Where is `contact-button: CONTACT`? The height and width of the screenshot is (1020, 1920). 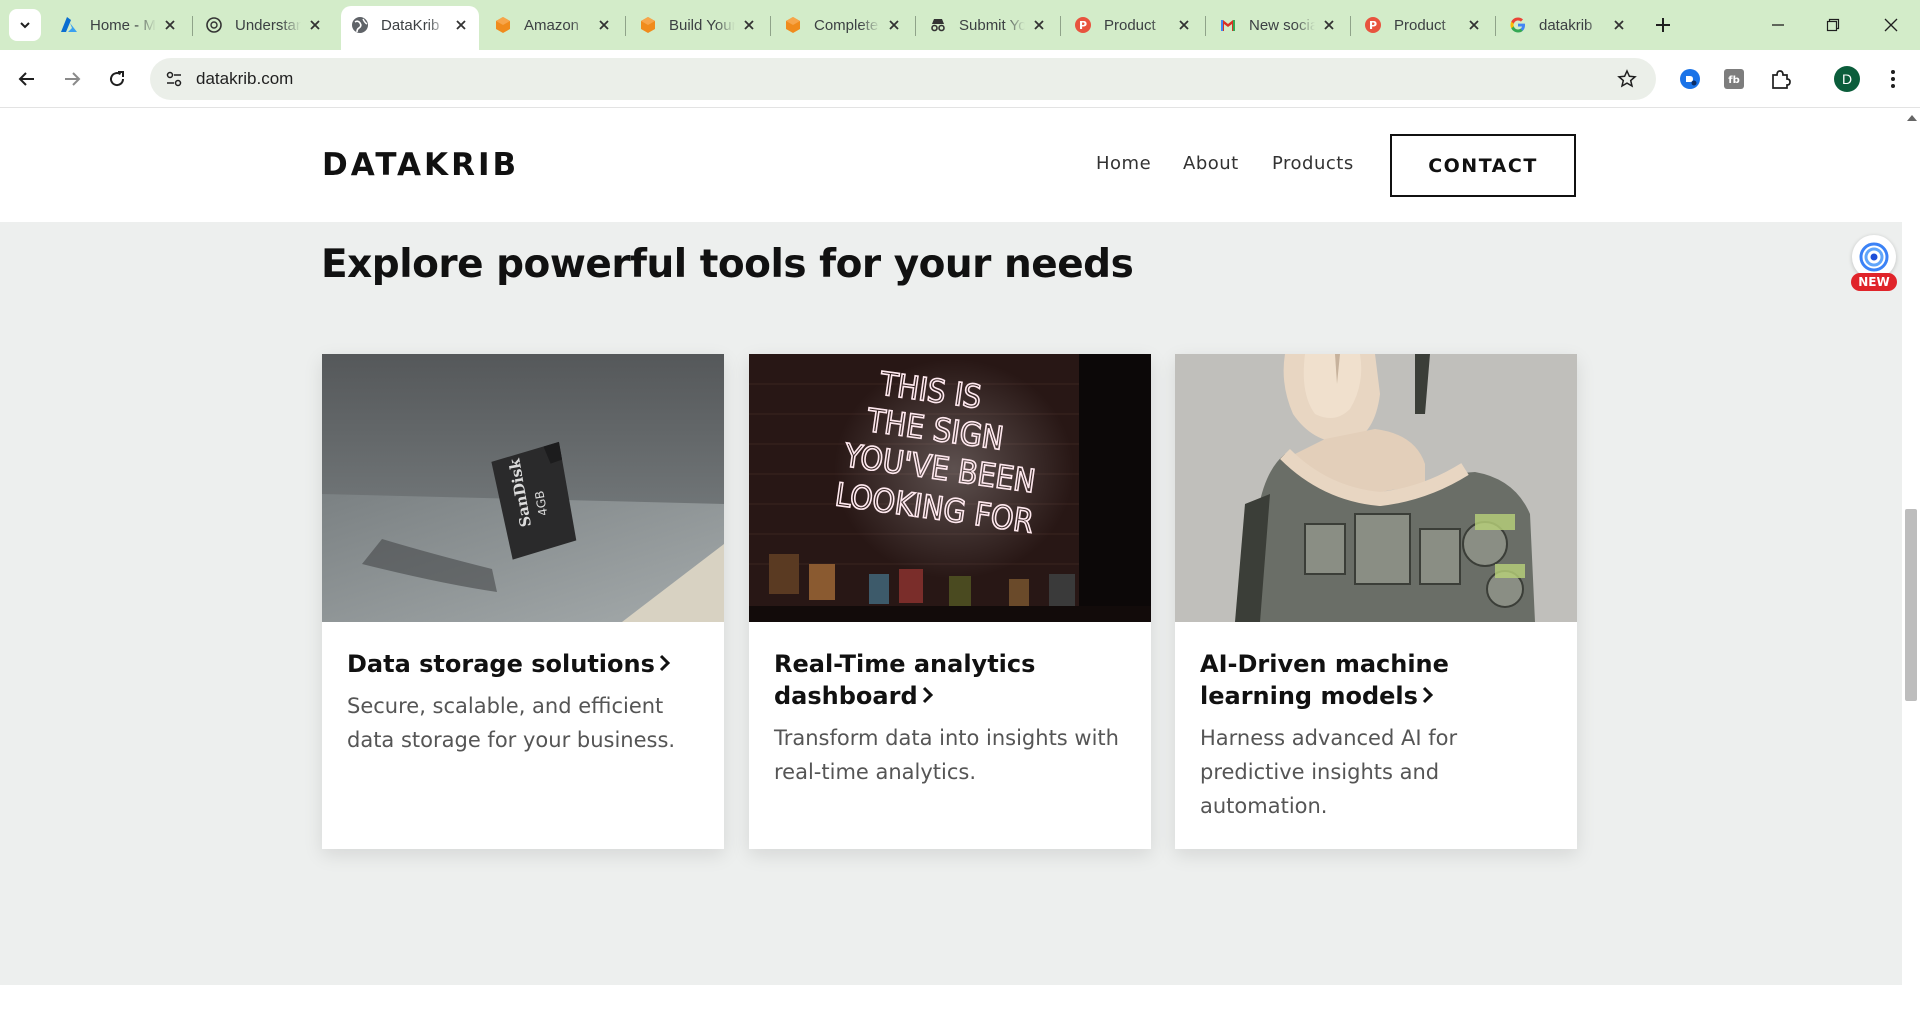 contact-button: CONTACT is located at coordinates (1483, 165).